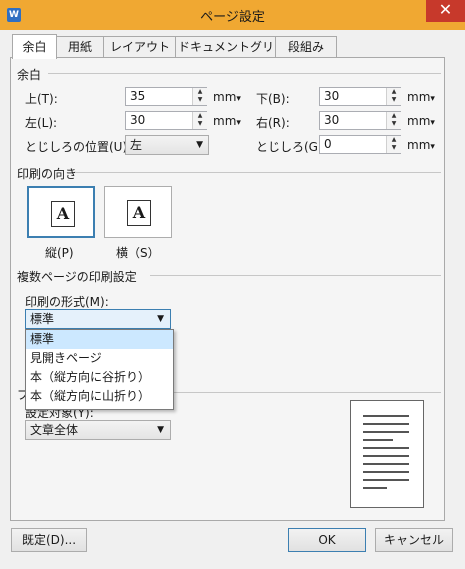 This screenshot has height=569, width=465. What do you see at coordinates (138, 253) in the screenshot?
I see `landscape-label: 横（S）` at bounding box center [138, 253].